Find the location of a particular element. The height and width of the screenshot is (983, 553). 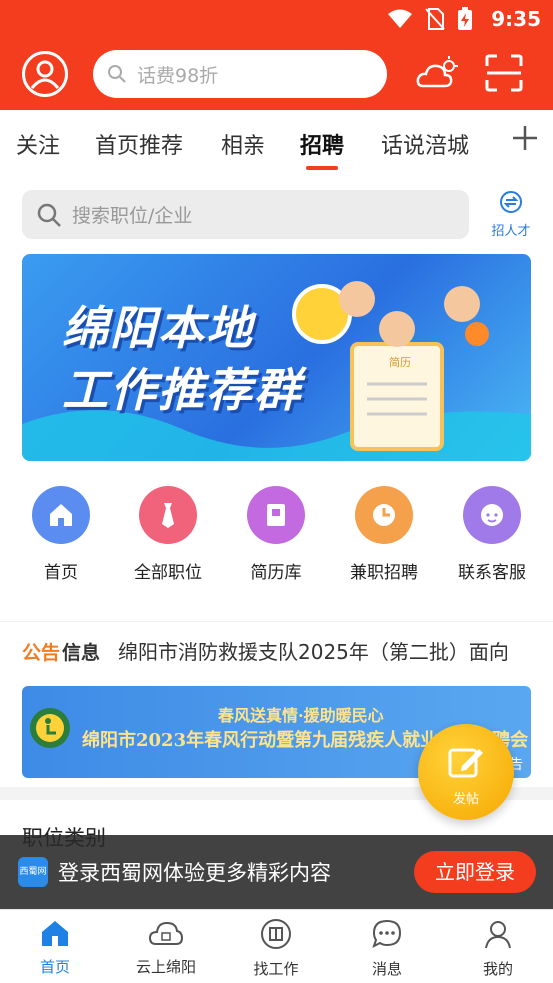

disability-emblem-icon is located at coordinates (50, 728).